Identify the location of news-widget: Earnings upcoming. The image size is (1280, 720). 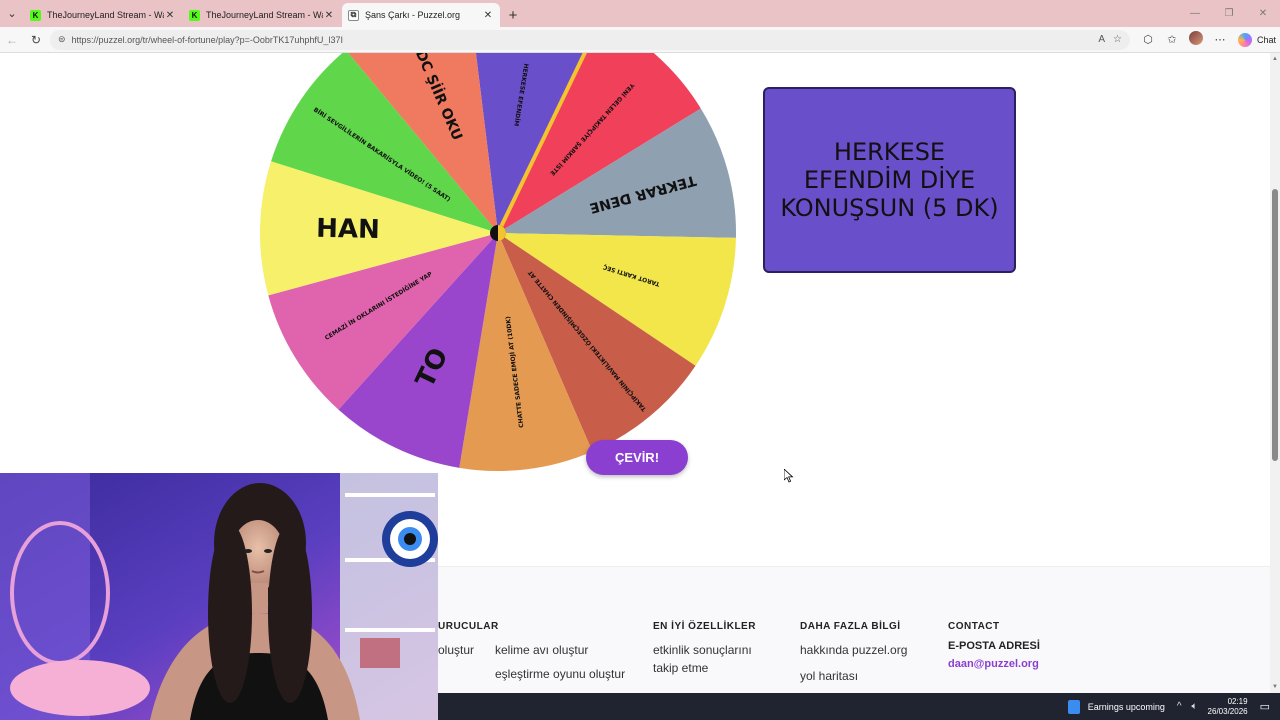
(1116, 706).